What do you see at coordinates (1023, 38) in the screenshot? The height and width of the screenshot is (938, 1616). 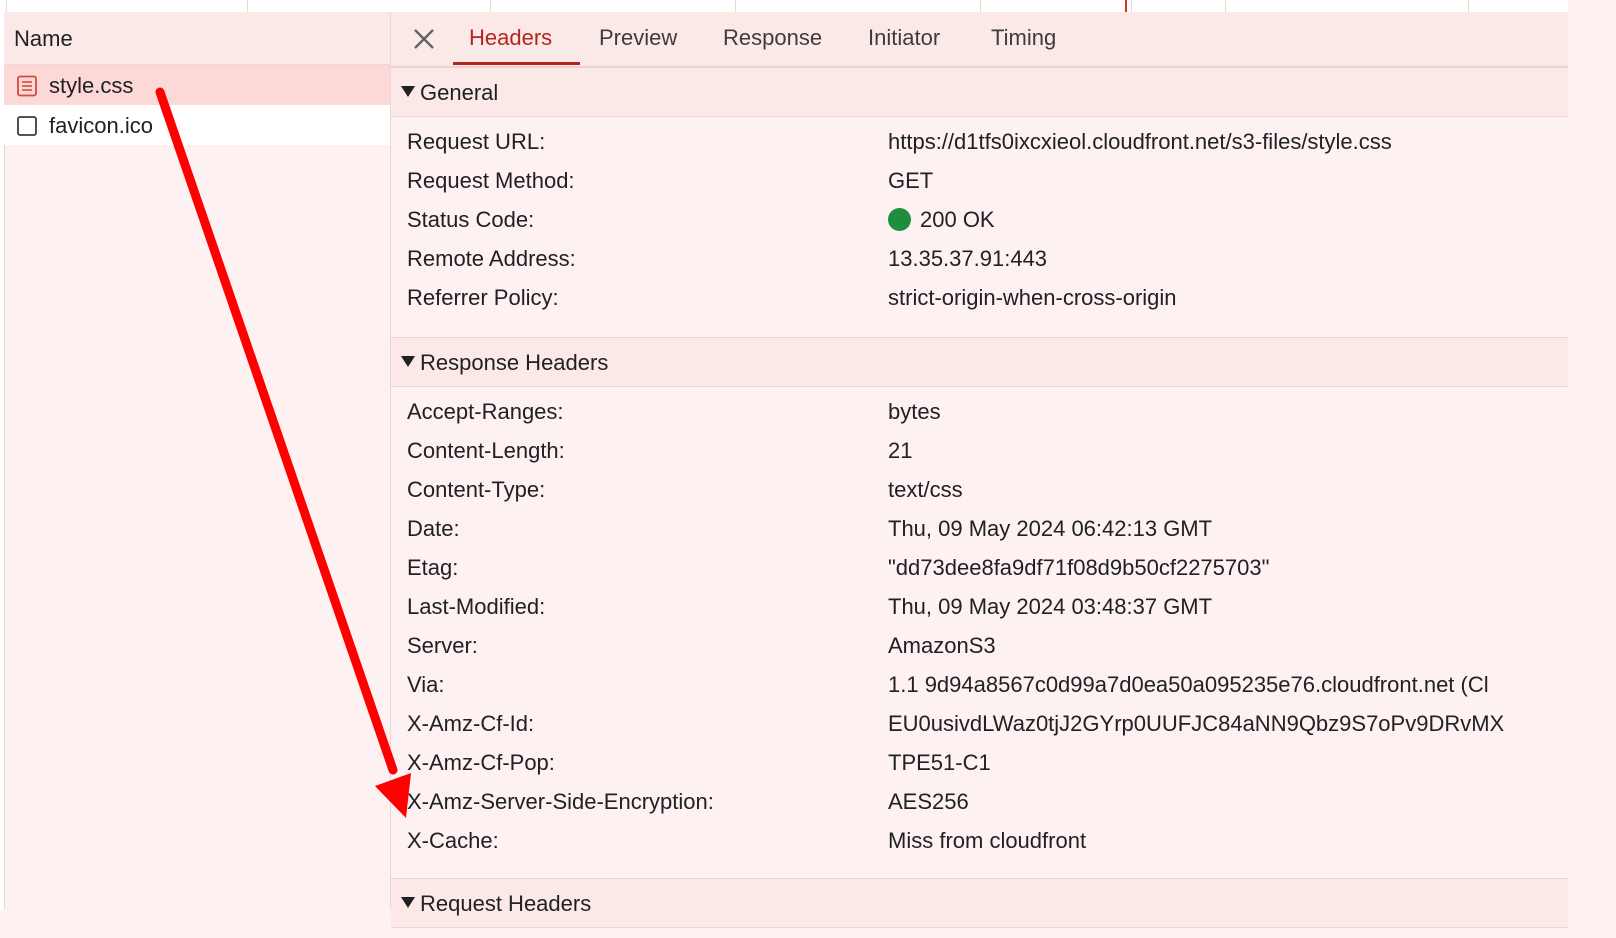 I see `tab-timing: Timing` at bounding box center [1023, 38].